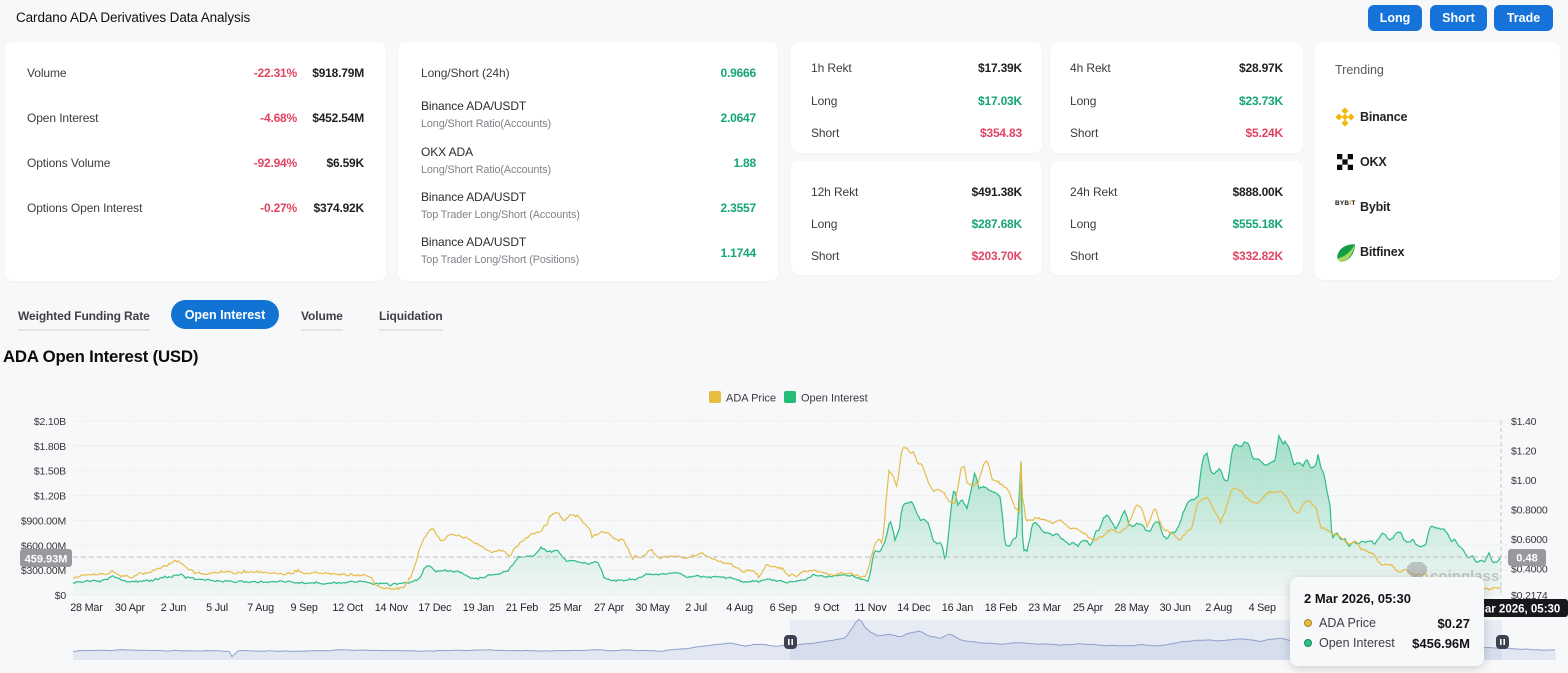 The height and width of the screenshot is (673, 1568). What do you see at coordinates (609, 608) in the screenshot?
I see `svg-text: 27 Apr` at bounding box center [609, 608].